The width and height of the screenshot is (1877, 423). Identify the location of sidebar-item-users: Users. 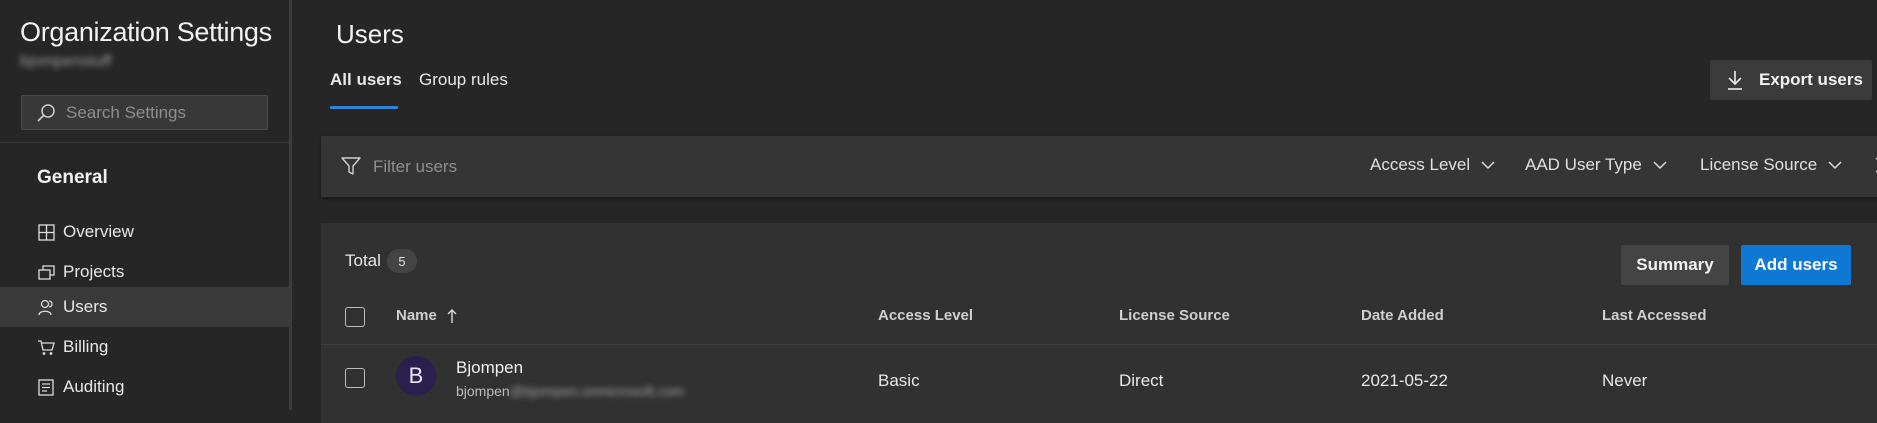
(144, 307).